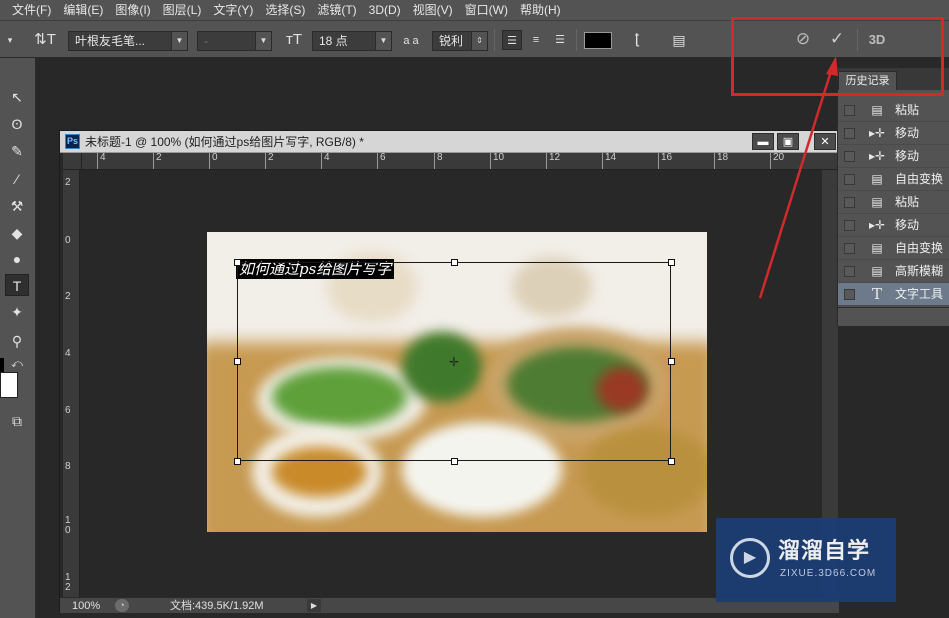 This screenshot has width=949, height=618. Describe the element at coordinates (828, 573) in the screenshot. I see `watermark-url: ZIXUE.3D66.COM` at that location.